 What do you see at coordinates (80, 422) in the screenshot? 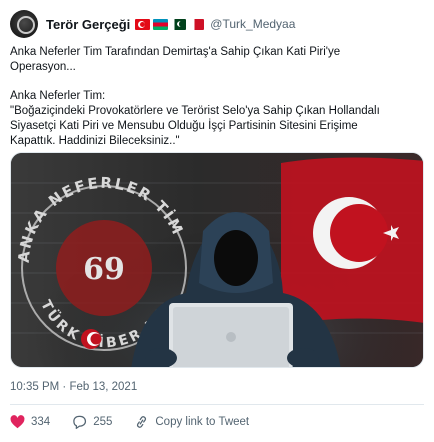
I see `reply-bubble-icon` at bounding box center [80, 422].